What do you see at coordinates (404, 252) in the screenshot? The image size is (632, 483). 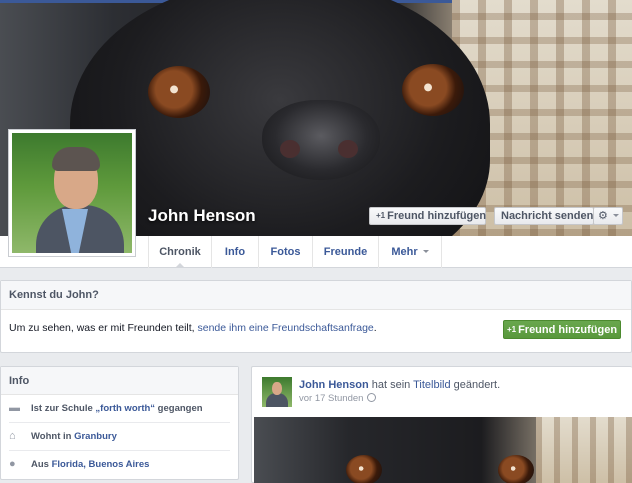 I see `tab-mehr-label: Mehr` at bounding box center [404, 252].